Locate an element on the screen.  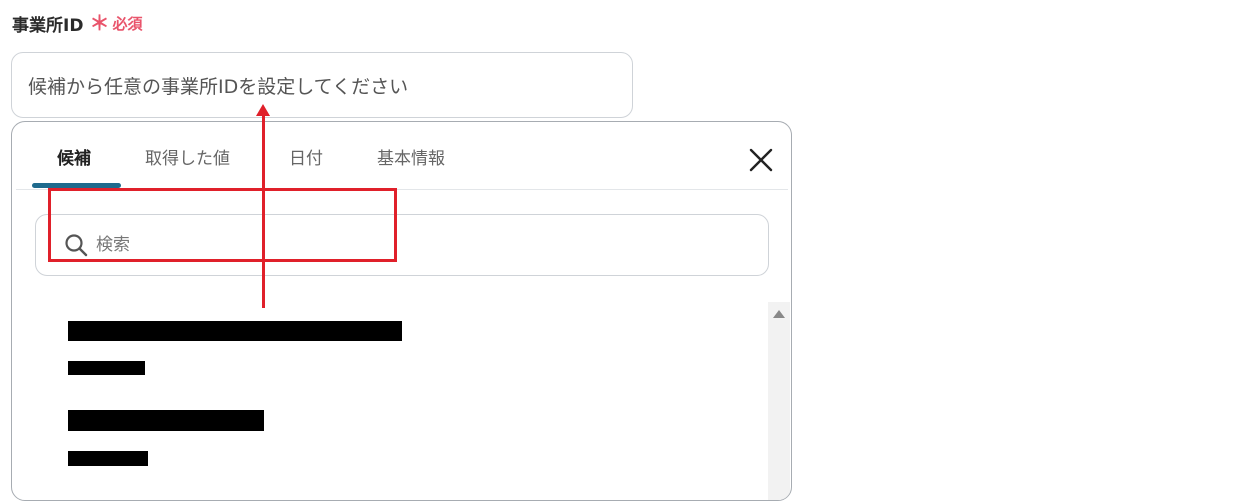
office-id-placeholder: 候補から任意の事業所IDを設定してください is located at coordinates (218, 86).